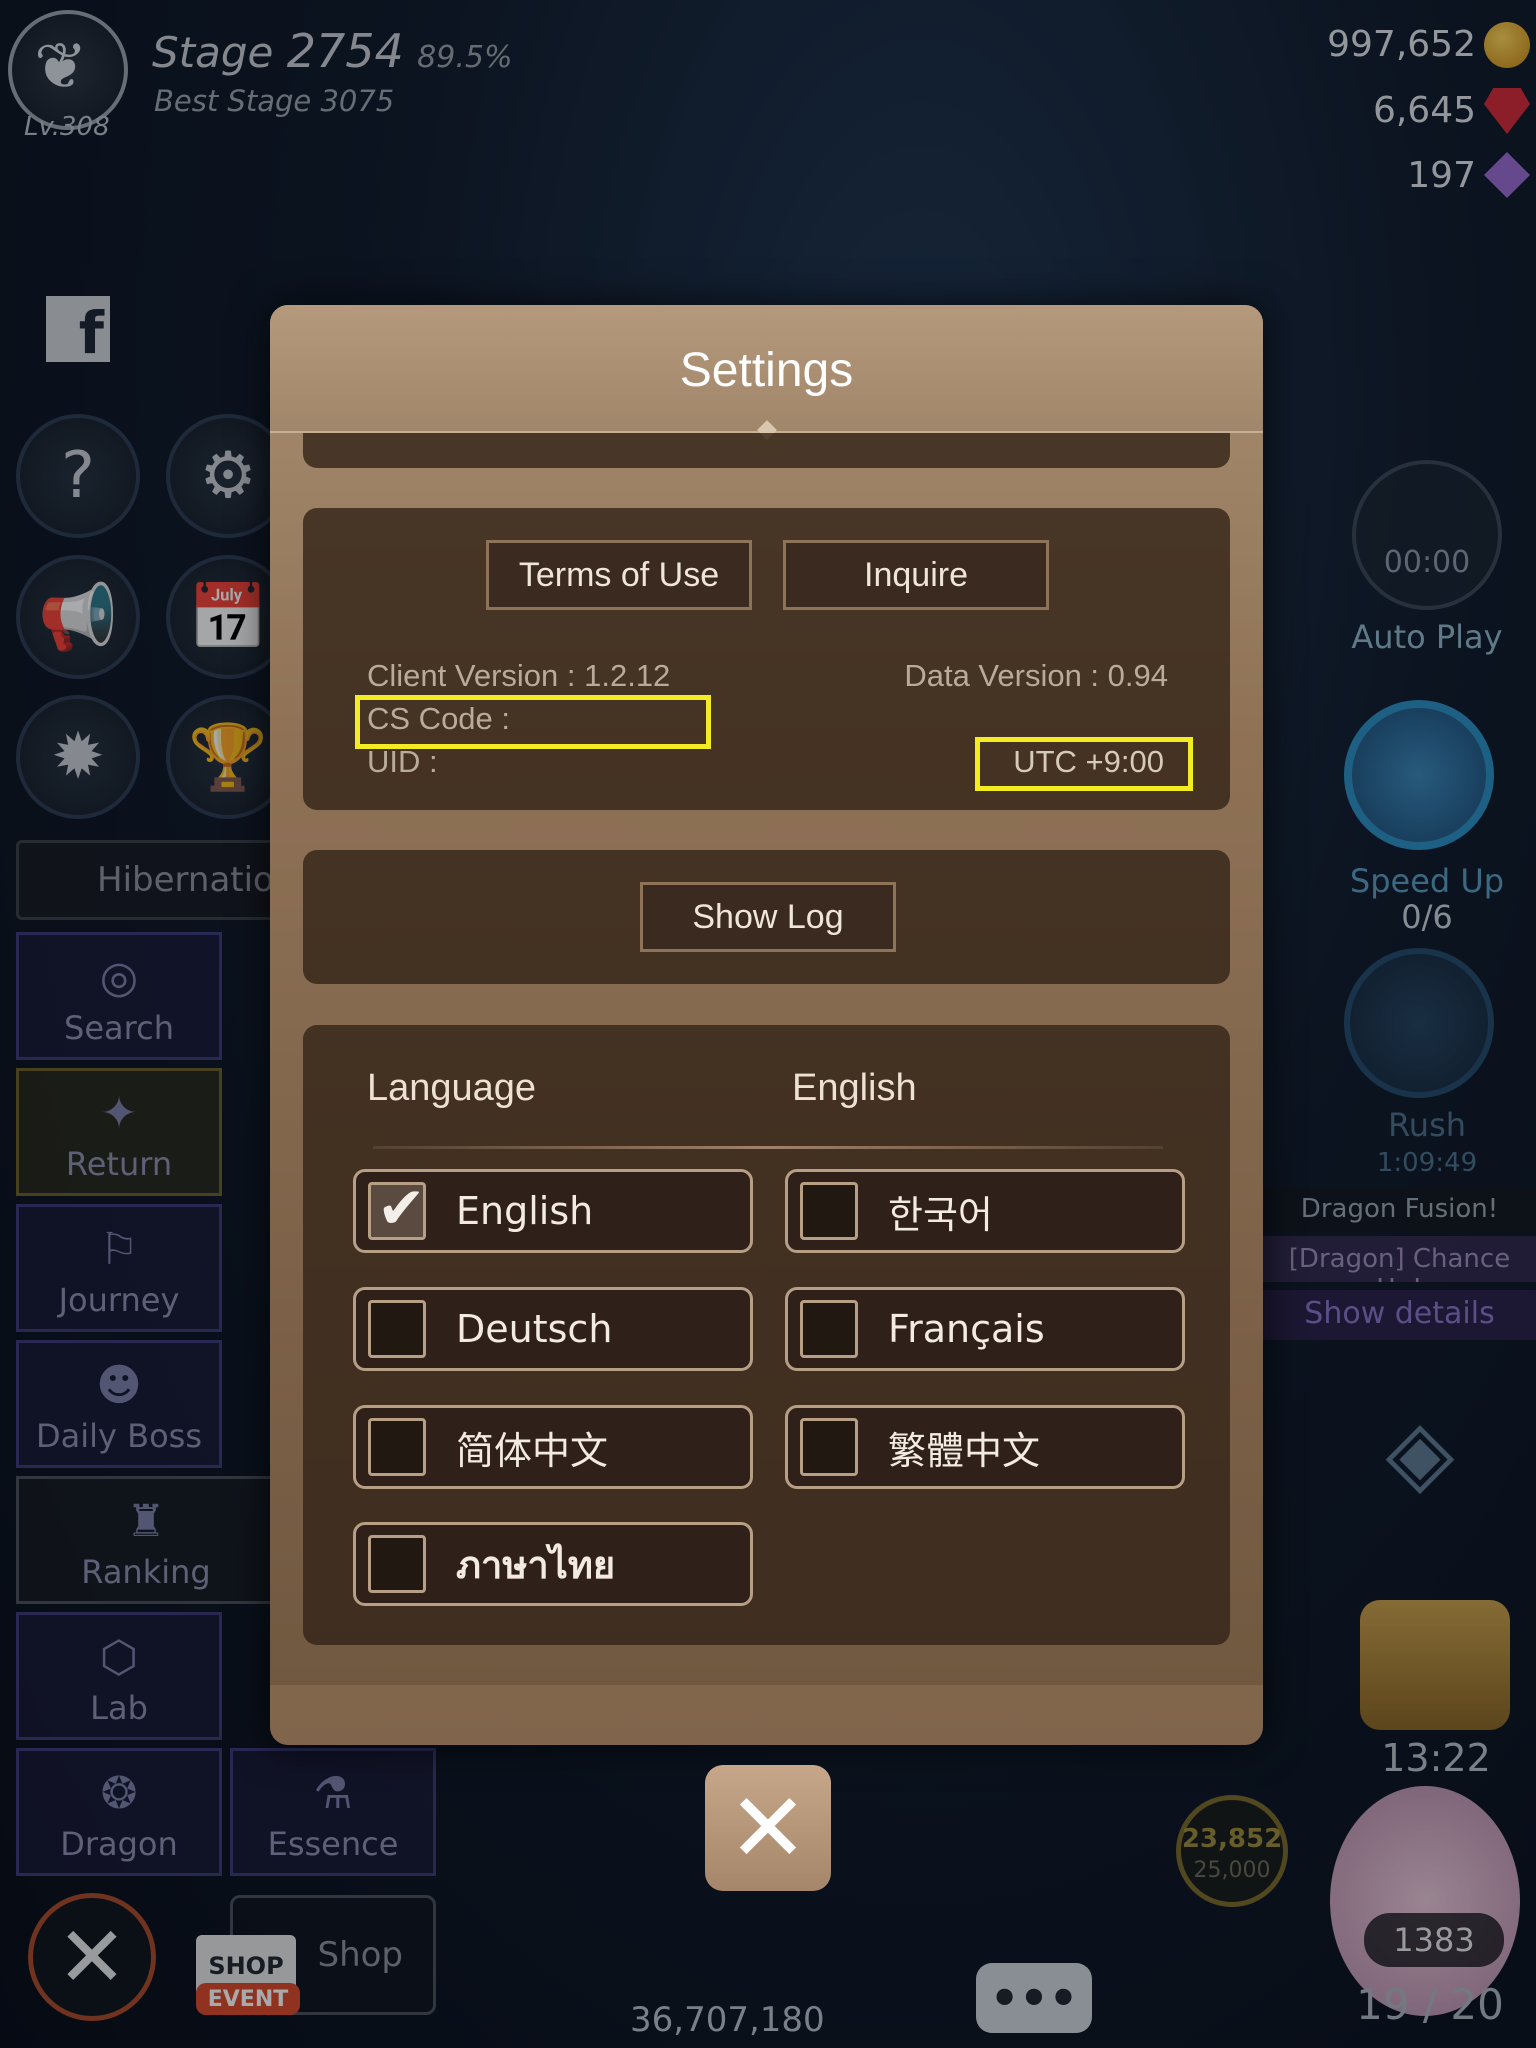 This screenshot has width=1536, height=2048. Describe the element at coordinates (465, 57) in the screenshot. I see `stage-percent: 89.5%` at that location.